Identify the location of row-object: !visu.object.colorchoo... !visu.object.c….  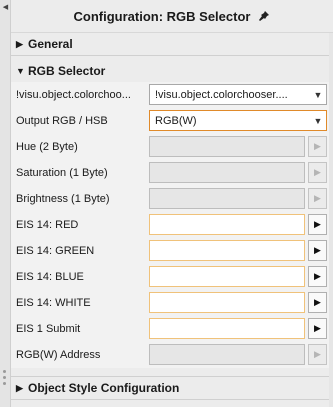
(170, 95).